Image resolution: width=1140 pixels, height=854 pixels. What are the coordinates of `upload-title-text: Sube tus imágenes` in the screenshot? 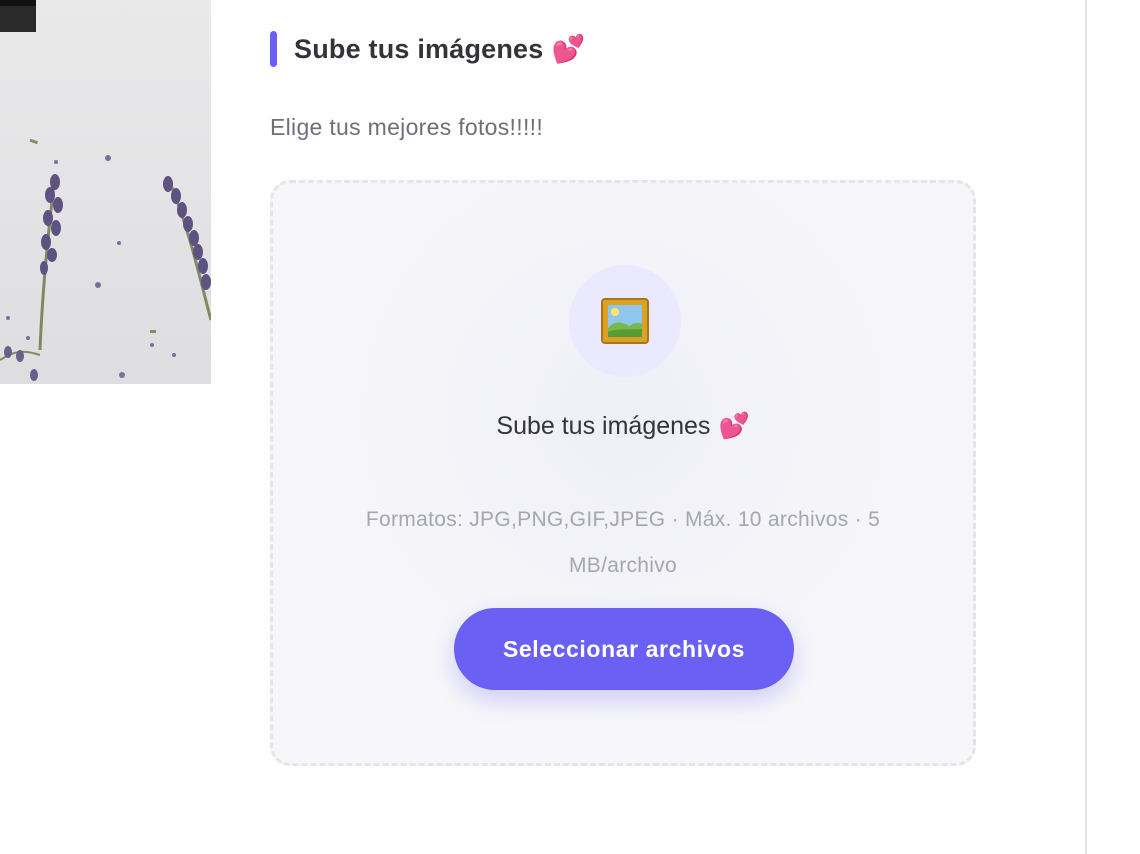 It's located at (603, 426).